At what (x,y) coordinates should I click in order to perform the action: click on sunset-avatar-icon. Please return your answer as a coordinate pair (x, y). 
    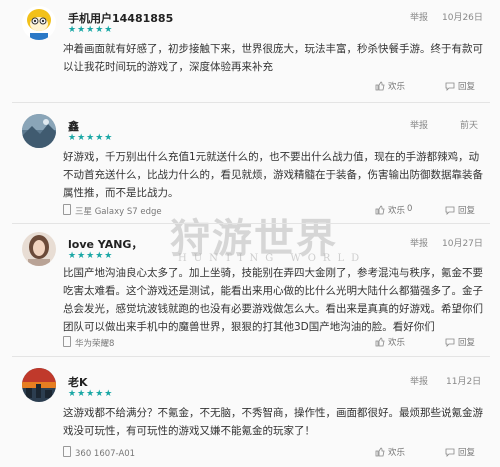
    Looking at the image, I should click on (39, 385).